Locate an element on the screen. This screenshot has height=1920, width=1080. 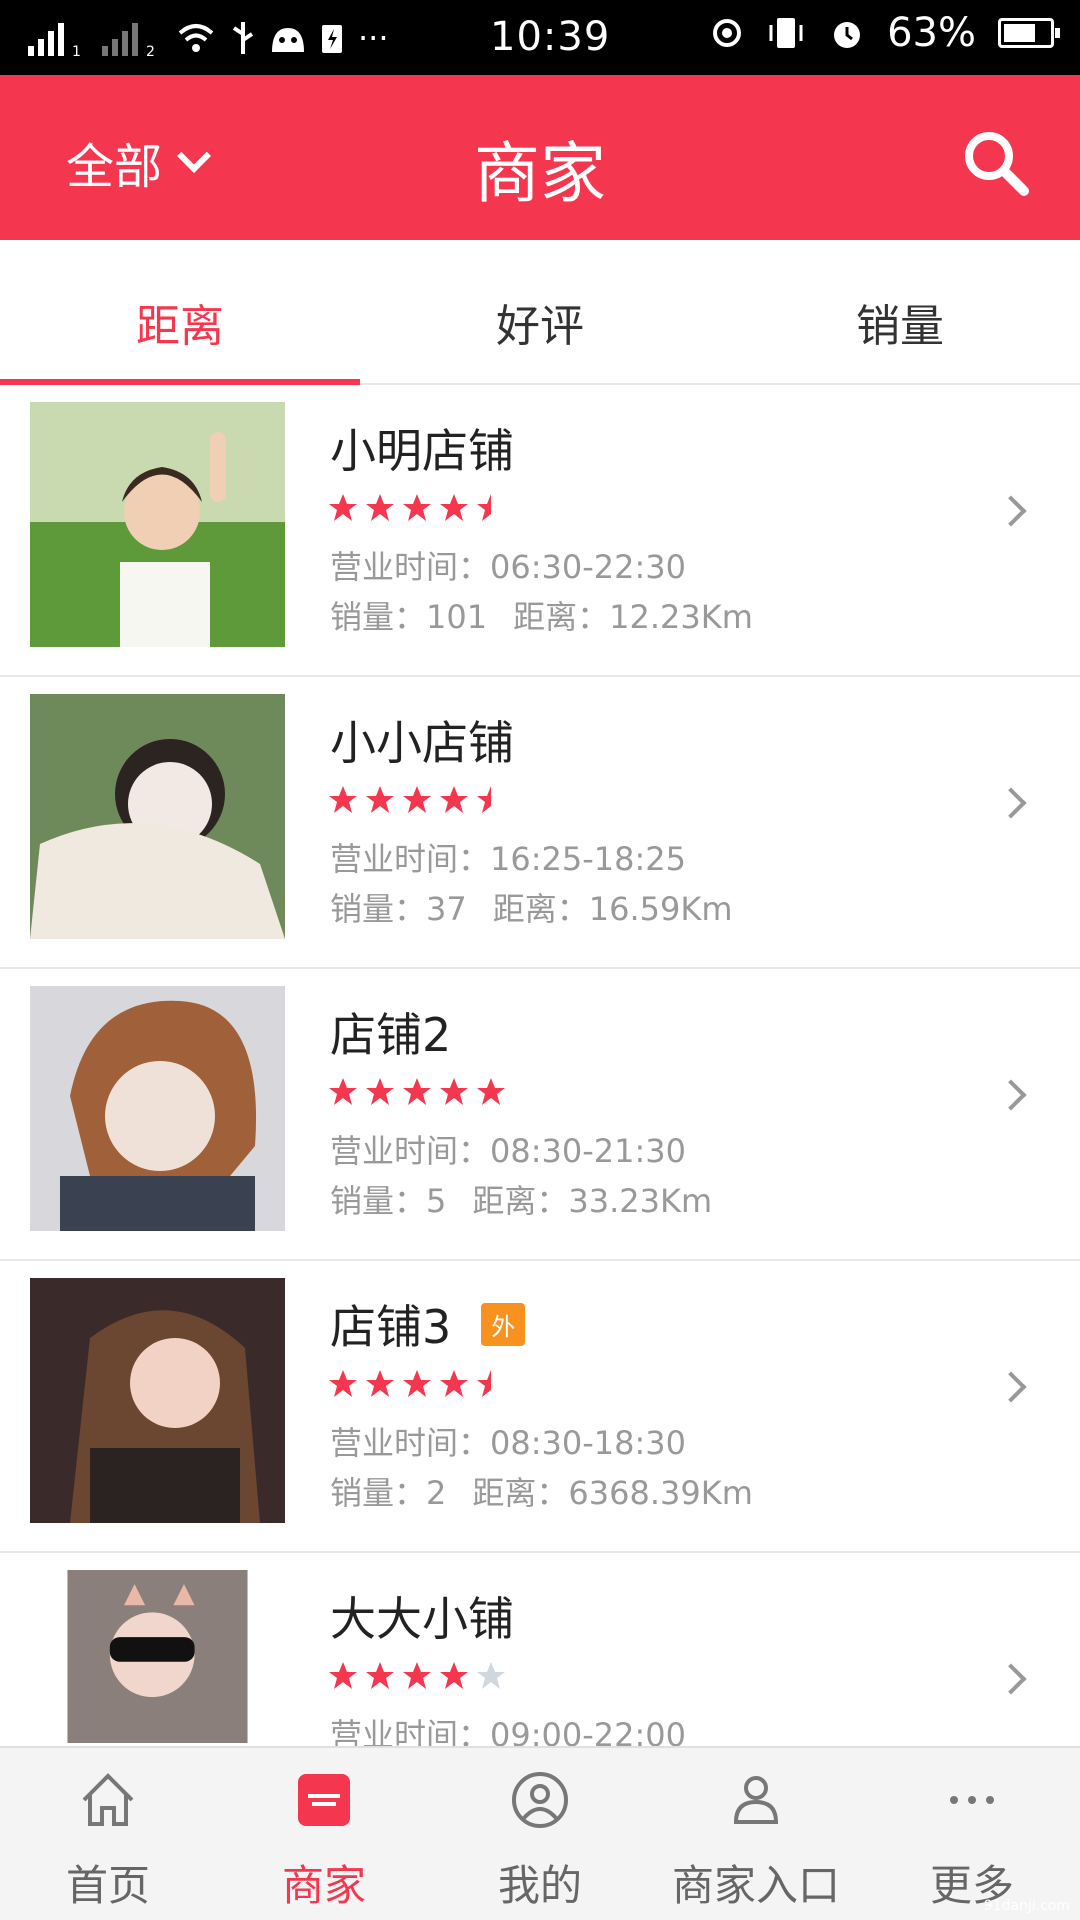
nav-store: 商家 is located at coordinates (324, 1834).